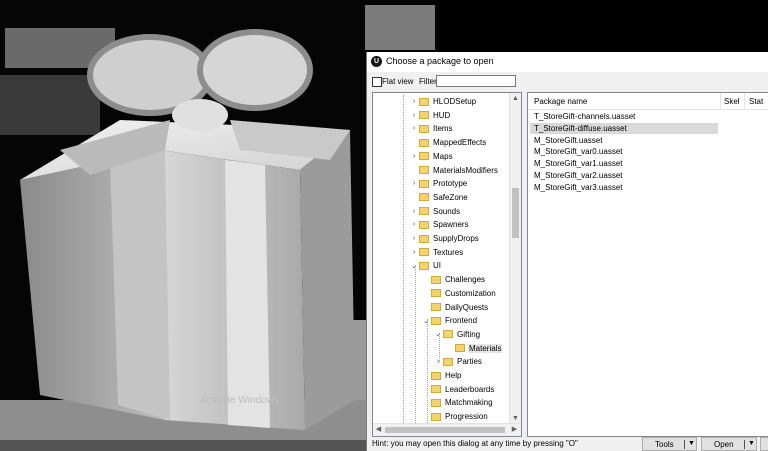 The height and width of the screenshot is (451, 768). What do you see at coordinates (437, 266) in the screenshot?
I see `tree-item-label: UI` at bounding box center [437, 266].